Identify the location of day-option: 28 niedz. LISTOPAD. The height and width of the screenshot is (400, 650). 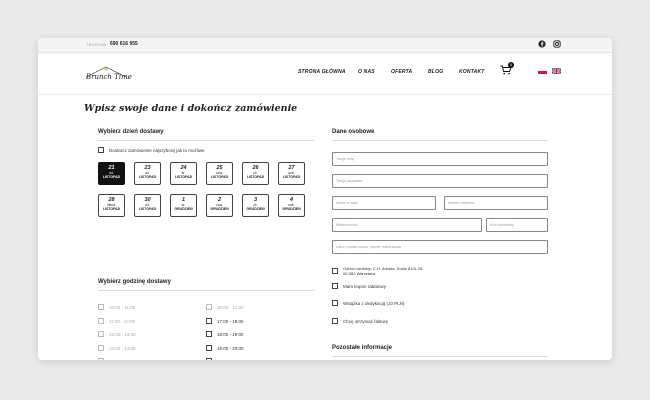
(111, 205).